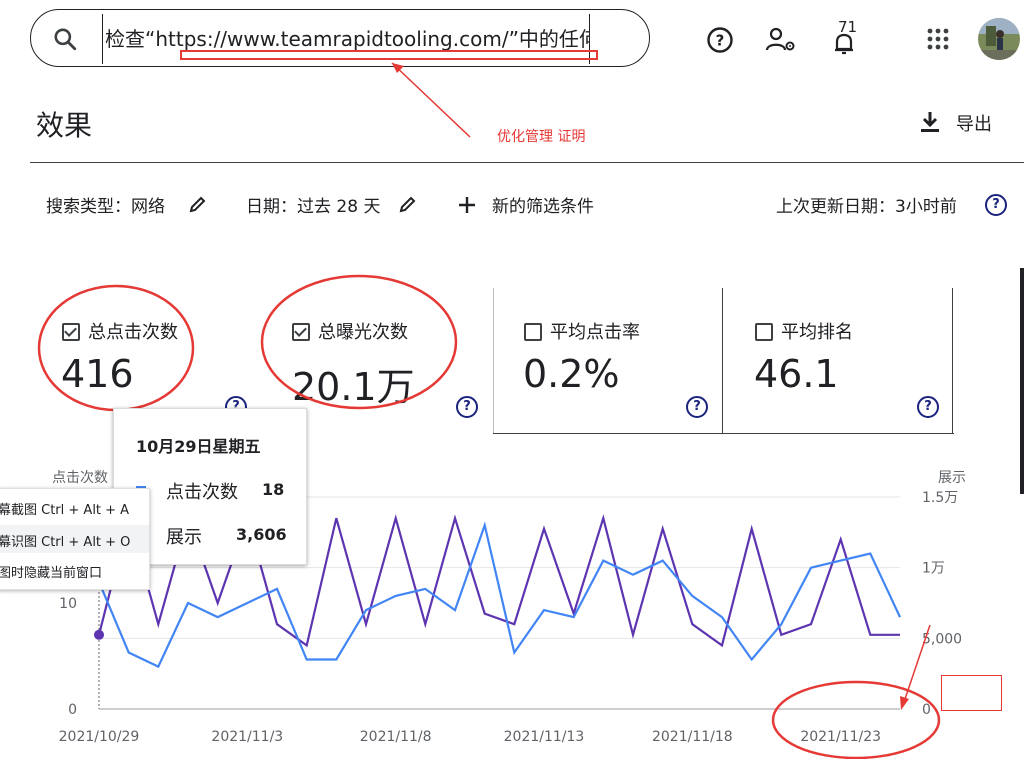 The height and width of the screenshot is (759, 1024). Describe the element at coordinates (940, 498) in the screenshot. I see `right-tick-label: 1.5万` at that location.